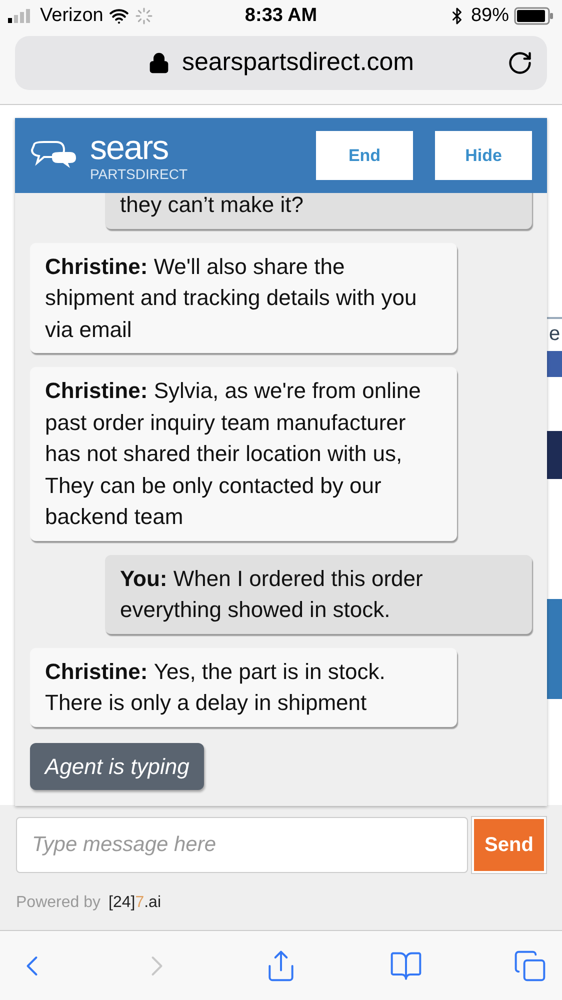 This screenshot has height=1000, width=562. What do you see at coordinates (159, 63) in the screenshot?
I see `lock-icon` at bounding box center [159, 63].